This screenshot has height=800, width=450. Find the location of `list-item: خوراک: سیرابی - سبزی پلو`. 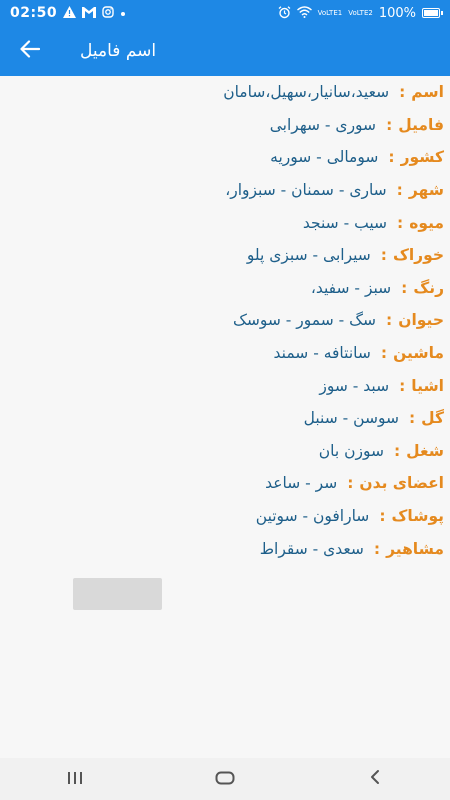

list-item: خوراک: سیرابی - سبزی پلو is located at coordinates (222, 255).